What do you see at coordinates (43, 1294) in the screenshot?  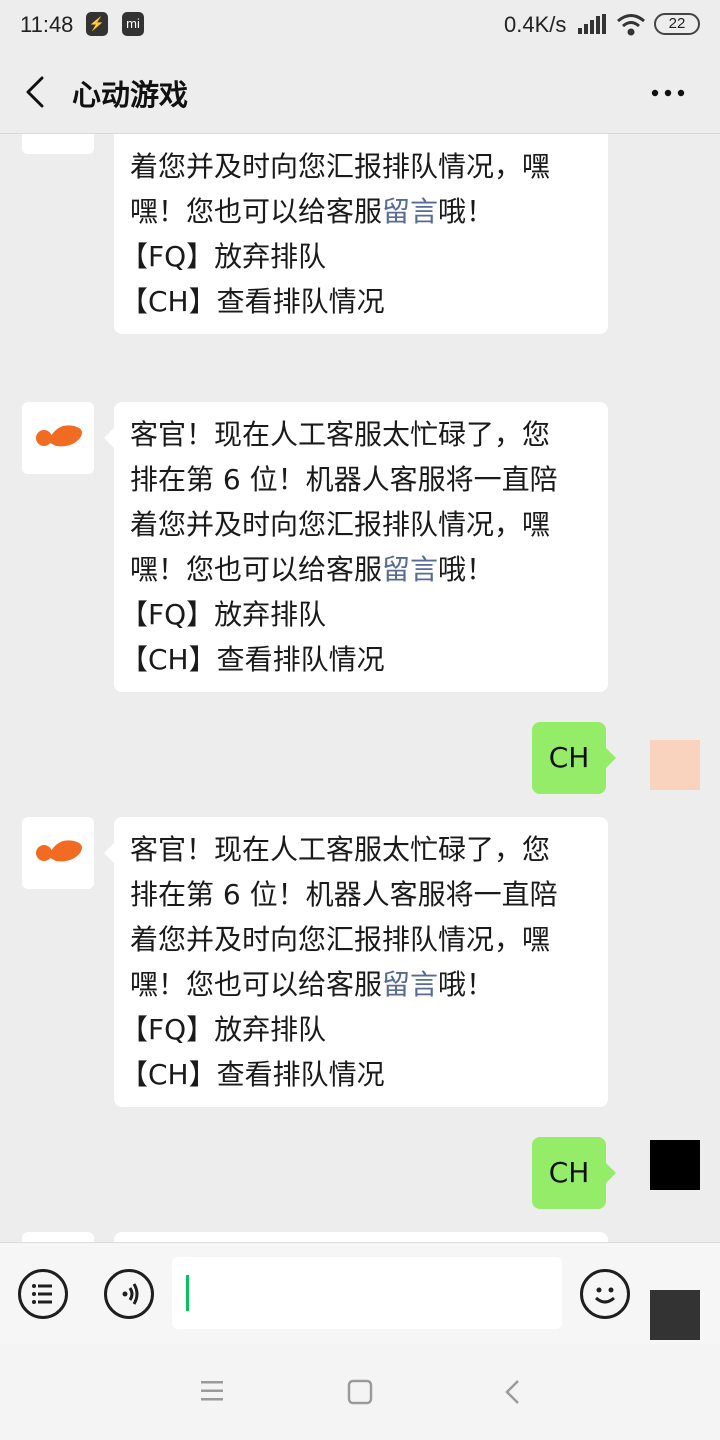 I see `menu-list-icon` at bounding box center [43, 1294].